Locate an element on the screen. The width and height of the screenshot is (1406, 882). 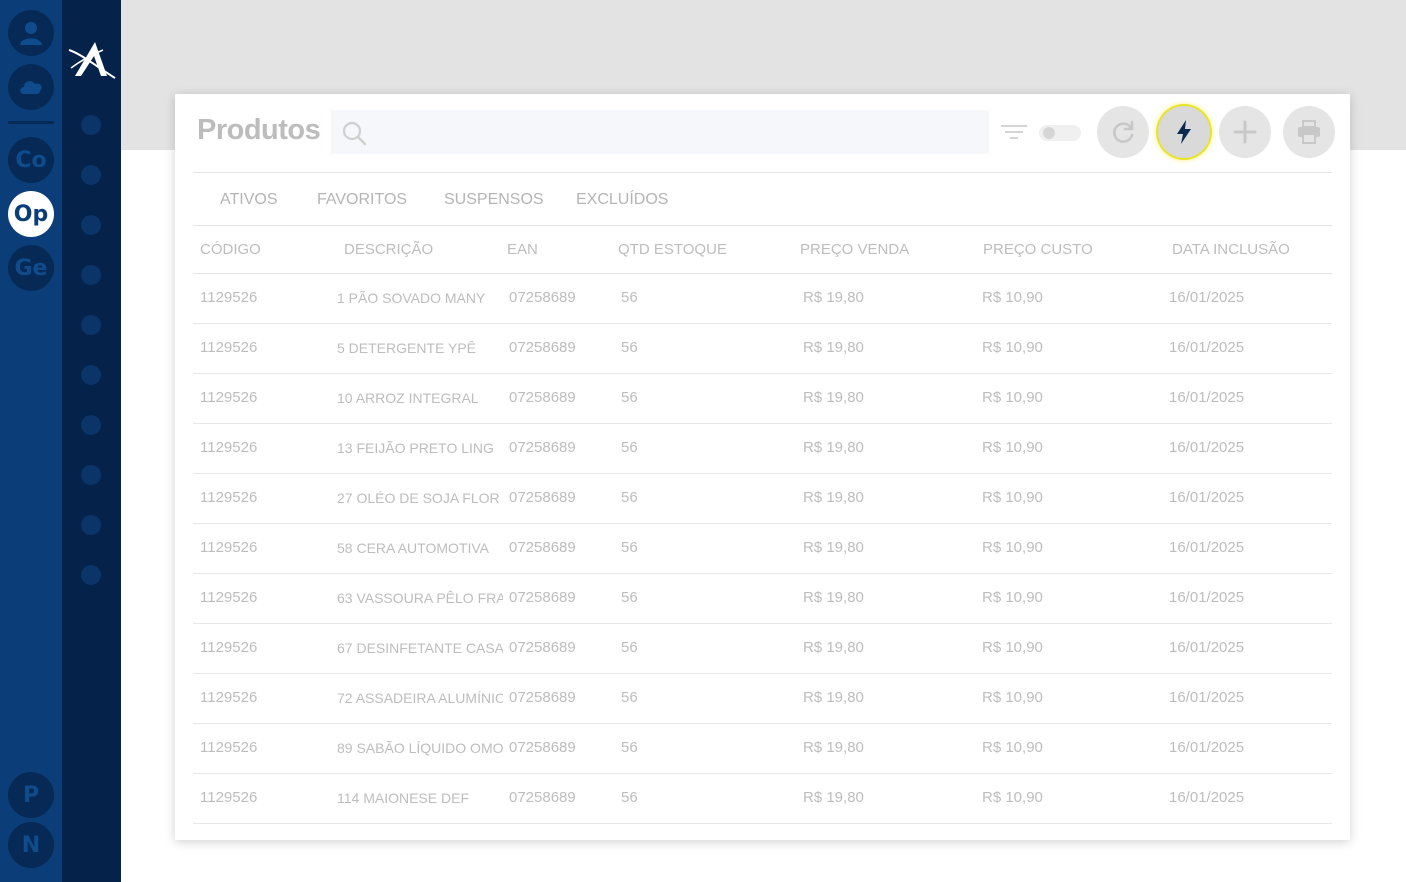
tab-ativos: ATIVOS is located at coordinates (249, 200).